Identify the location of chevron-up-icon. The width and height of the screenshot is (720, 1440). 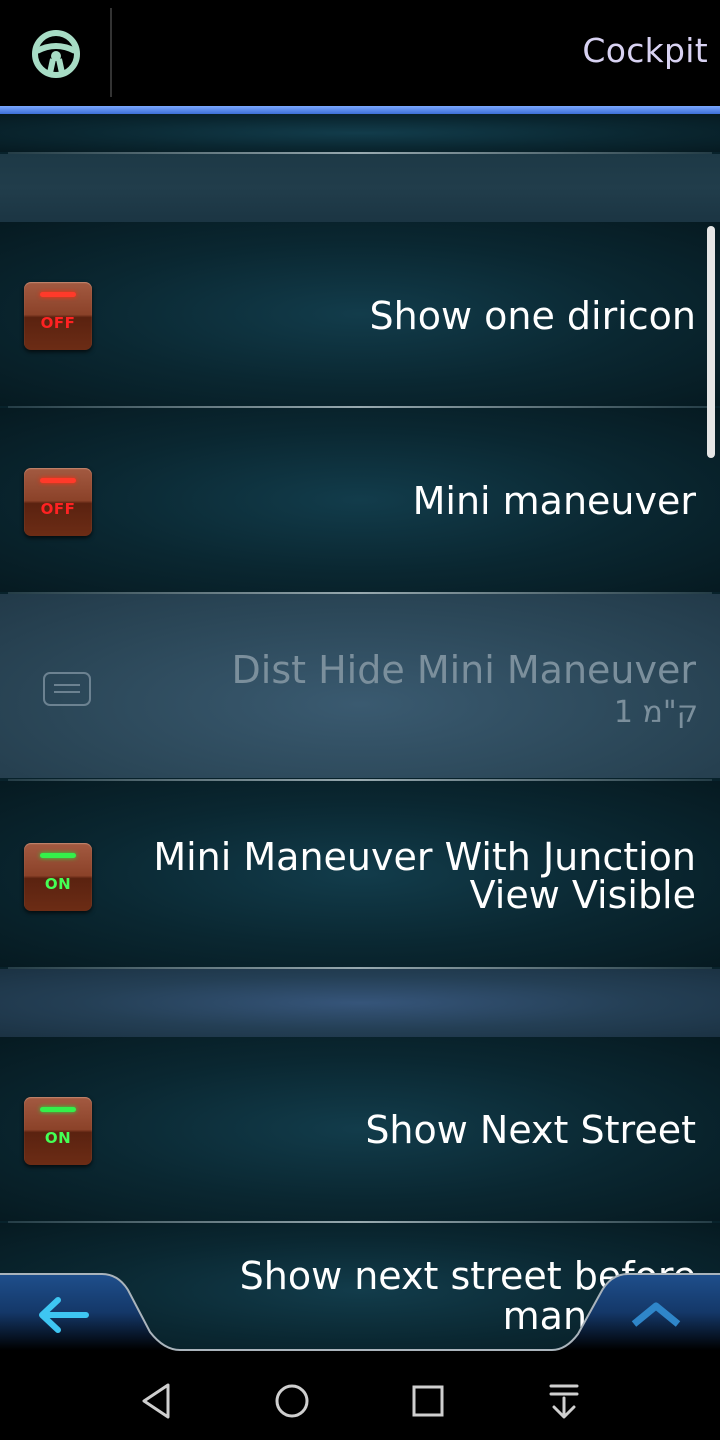
(656, 1315).